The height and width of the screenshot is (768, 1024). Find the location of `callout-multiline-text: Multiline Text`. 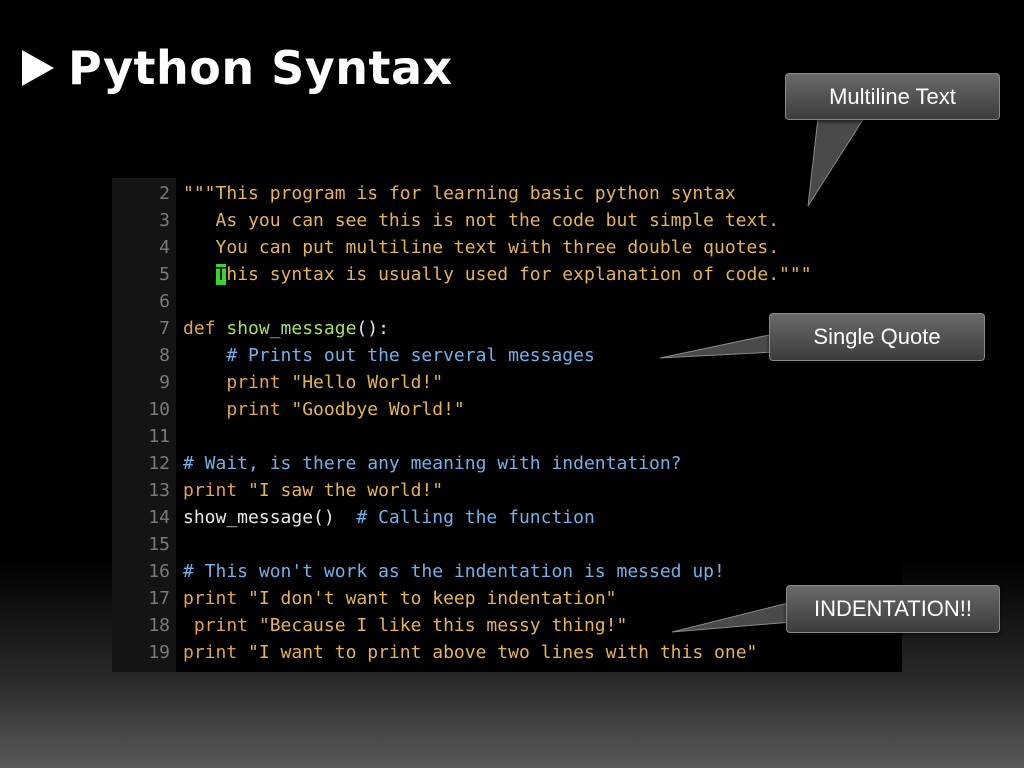

callout-multiline-text: Multiline Text is located at coordinates (892, 96).